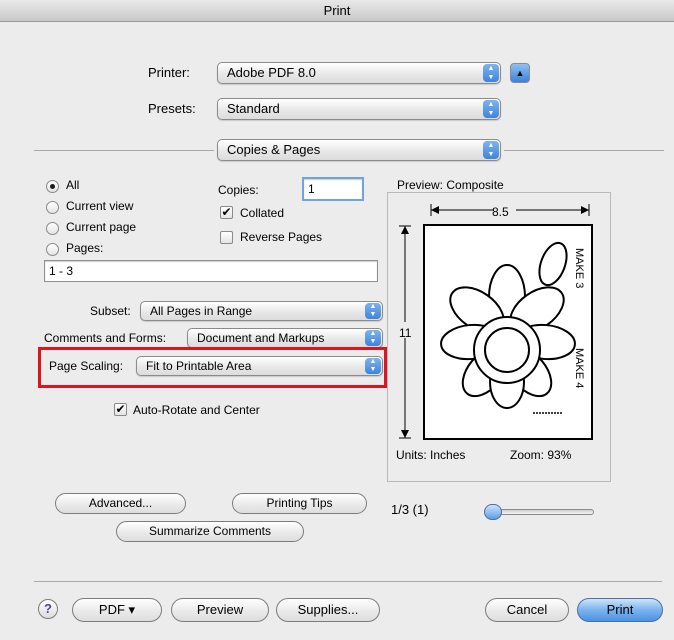  What do you see at coordinates (238, 190) in the screenshot?
I see `copies-label: Copies:` at bounding box center [238, 190].